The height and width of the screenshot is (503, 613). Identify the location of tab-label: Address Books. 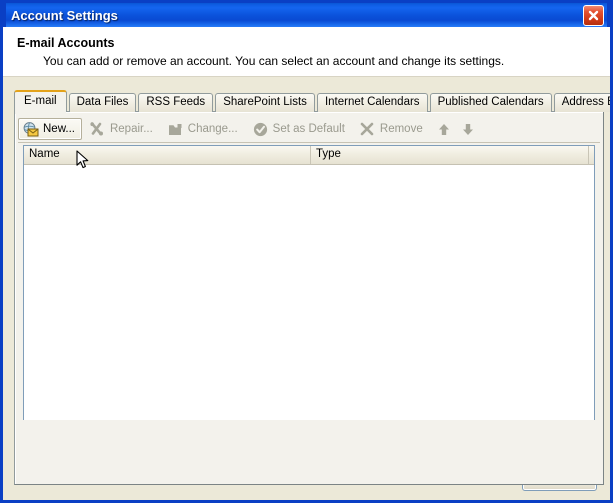
(585, 102).